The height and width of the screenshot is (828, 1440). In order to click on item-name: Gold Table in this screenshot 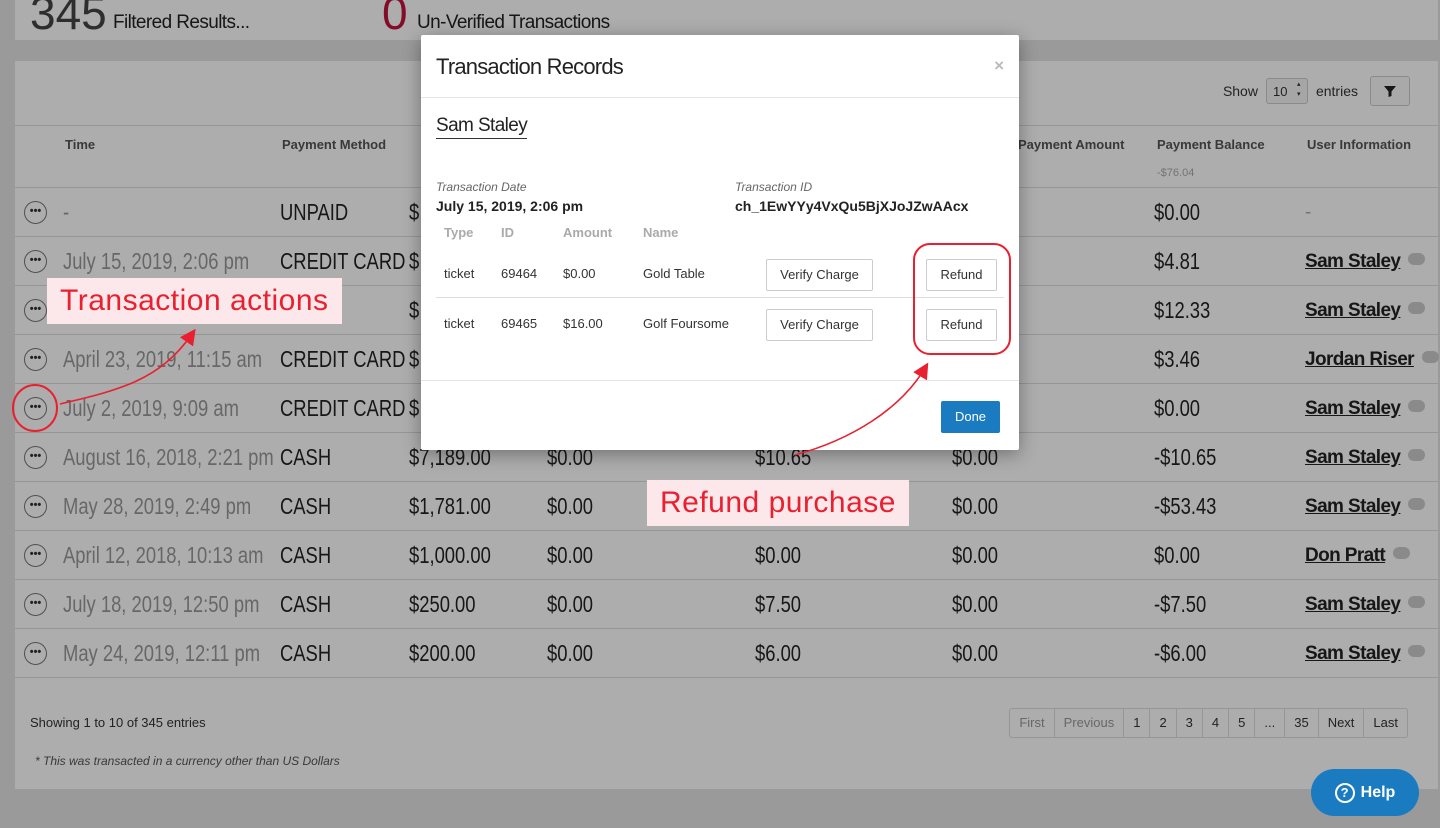, I will do `click(674, 273)`.